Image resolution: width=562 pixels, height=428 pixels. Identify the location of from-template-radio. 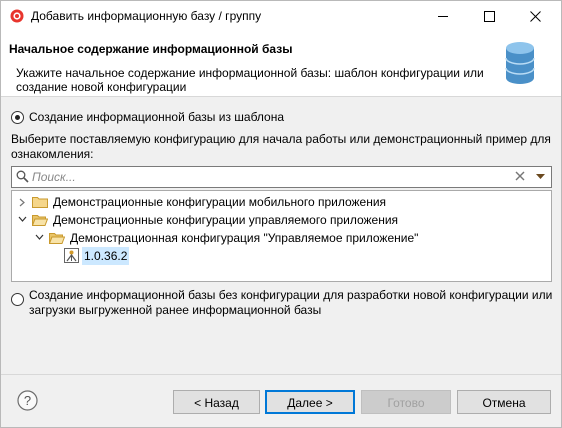
(17, 117).